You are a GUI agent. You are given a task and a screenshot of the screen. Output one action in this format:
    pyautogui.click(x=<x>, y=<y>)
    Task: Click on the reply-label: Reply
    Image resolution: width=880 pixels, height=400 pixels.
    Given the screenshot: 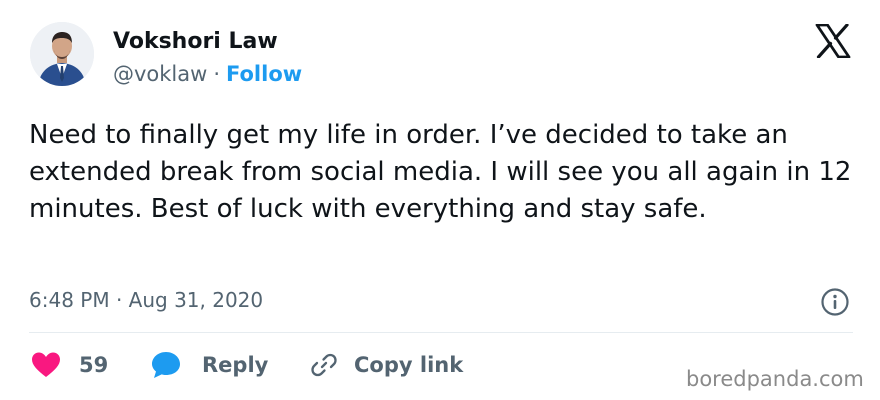 What is the action you would take?
    pyautogui.click(x=235, y=365)
    